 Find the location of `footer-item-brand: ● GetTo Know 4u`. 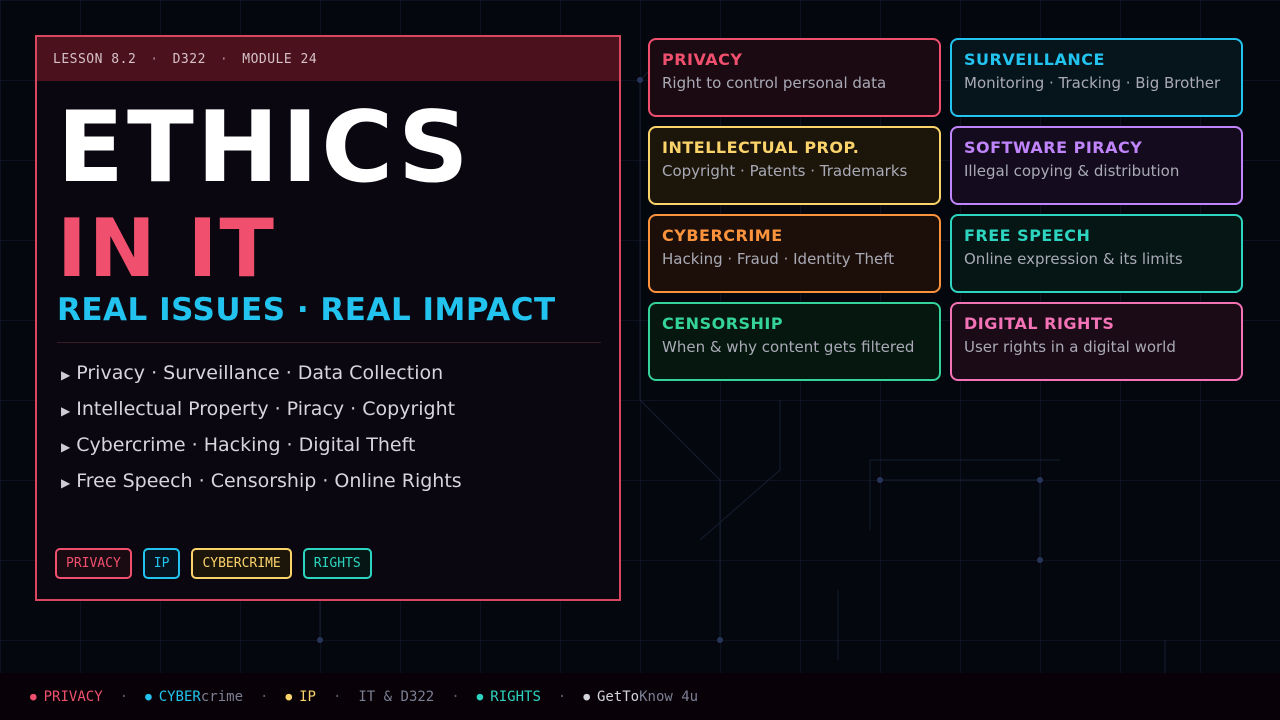

footer-item-brand: ● GetTo Know 4u is located at coordinates (640, 697).